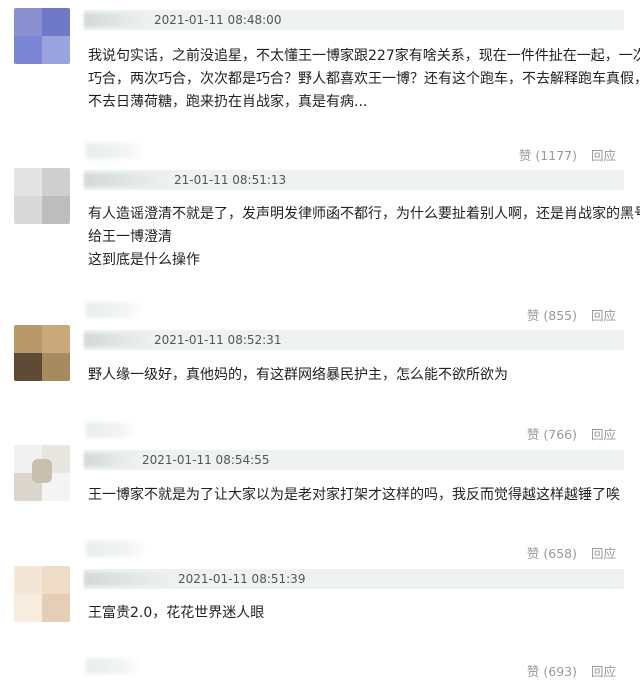 The width and height of the screenshot is (640, 686). I want to click on comment-time: 2021-01-11 08:52:31, so click(218, 340).